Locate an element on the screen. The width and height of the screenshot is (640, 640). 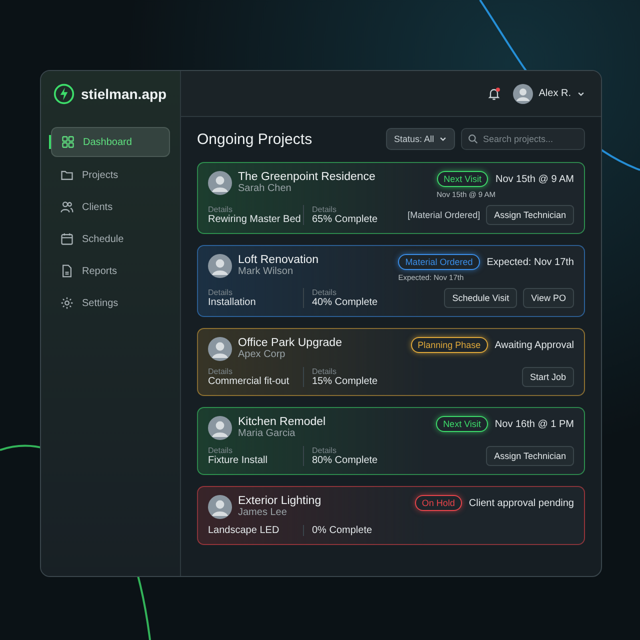
project-card: Kitchen Remodel Maria Garcia Next Visit Nov 16th @ 1 PM Details Fixture Install Details 80% Complete Assign Technician is located at coordinates (391, 441).